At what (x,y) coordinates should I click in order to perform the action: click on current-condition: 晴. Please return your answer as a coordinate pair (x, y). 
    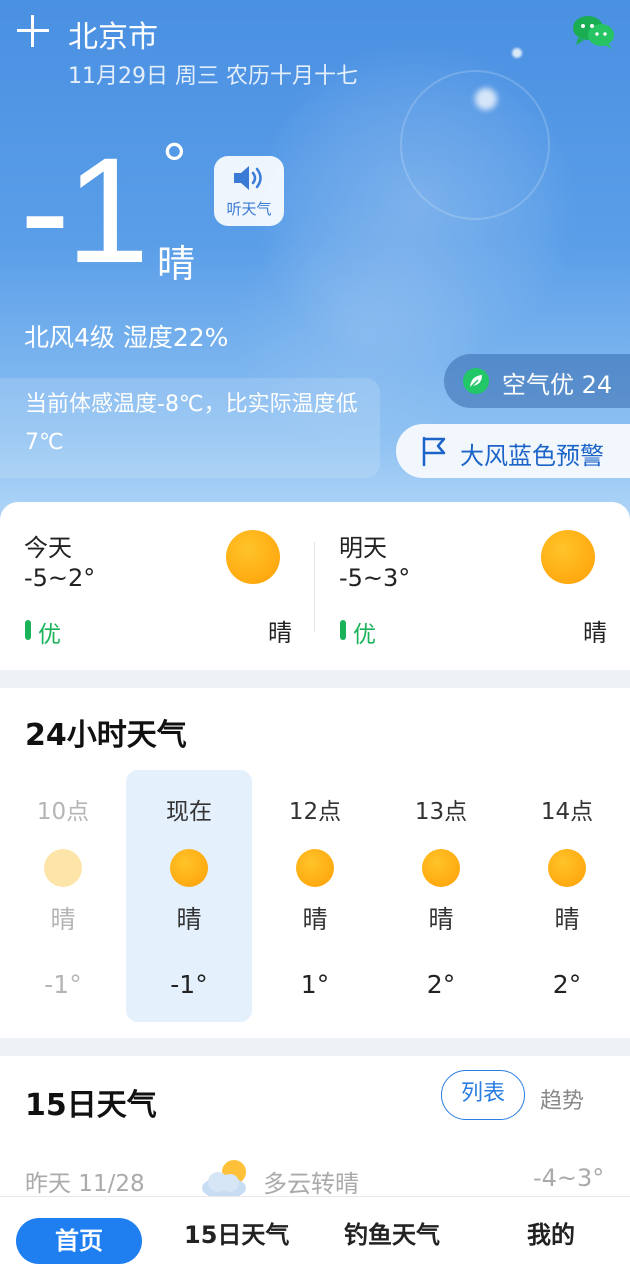
    Looking at the image, I should click on (176, 264).